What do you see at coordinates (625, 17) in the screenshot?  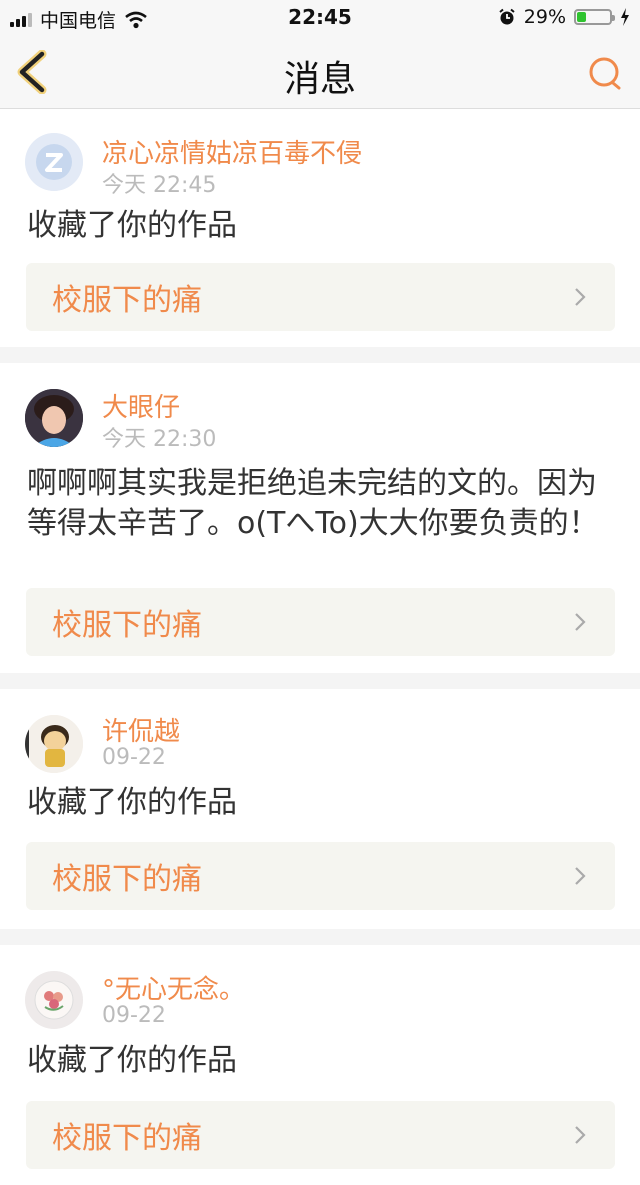 I see `charging-bolt-icon` at bounding box center [625, 17].